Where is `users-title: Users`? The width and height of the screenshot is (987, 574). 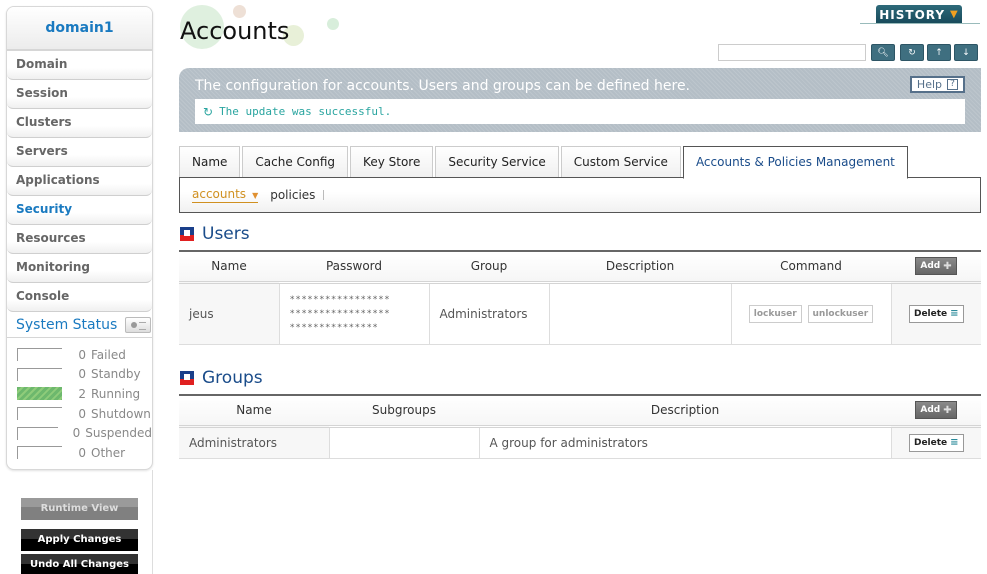 users-title: Users is located at coordinates (226, 234).